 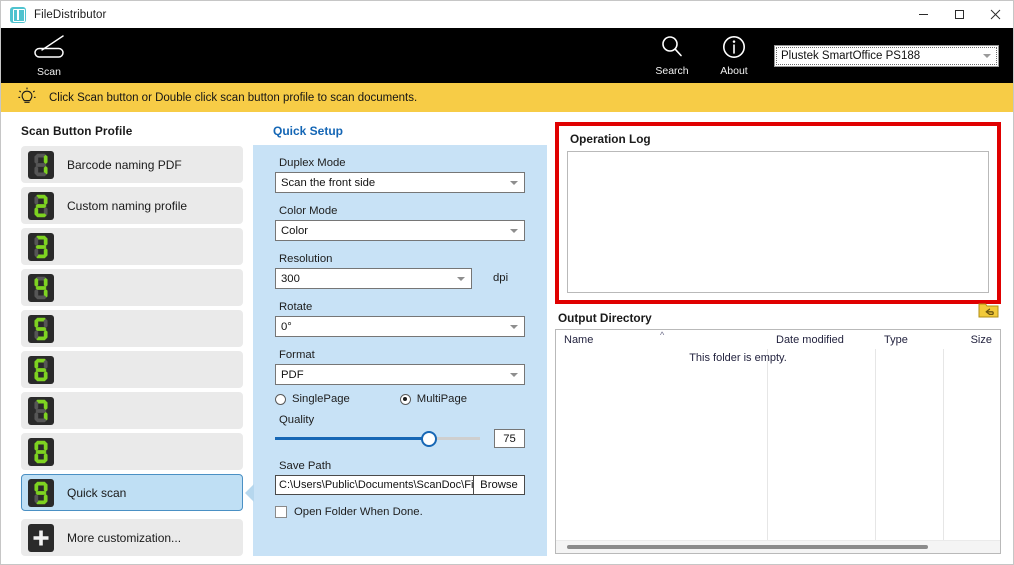 I want to click on output-directory-title: Output Directory, so click(x=605, y=318).